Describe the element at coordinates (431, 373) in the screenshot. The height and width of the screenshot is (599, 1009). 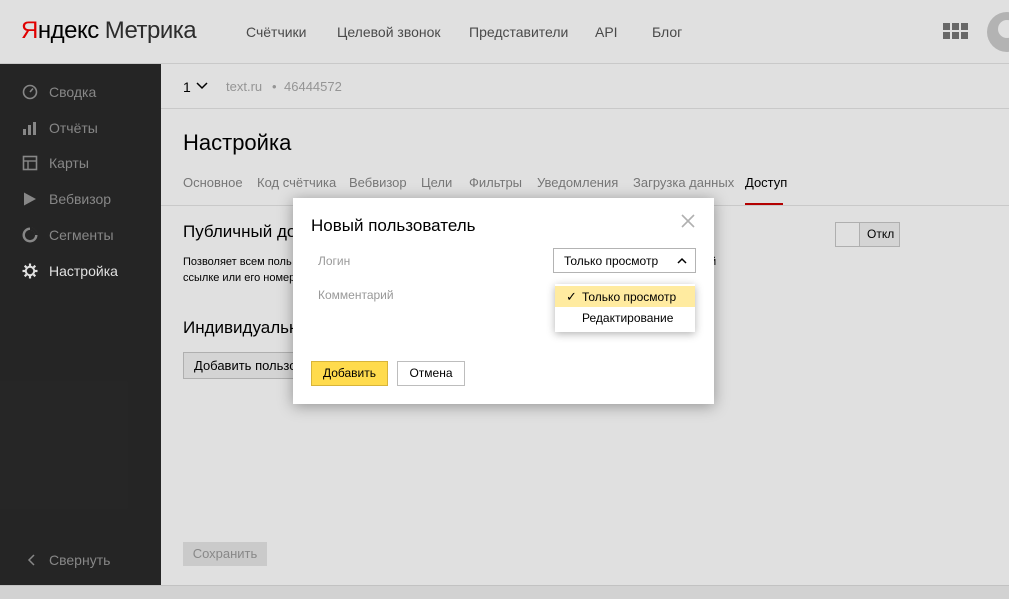
I see `cancel-button: Отмена` at that location.